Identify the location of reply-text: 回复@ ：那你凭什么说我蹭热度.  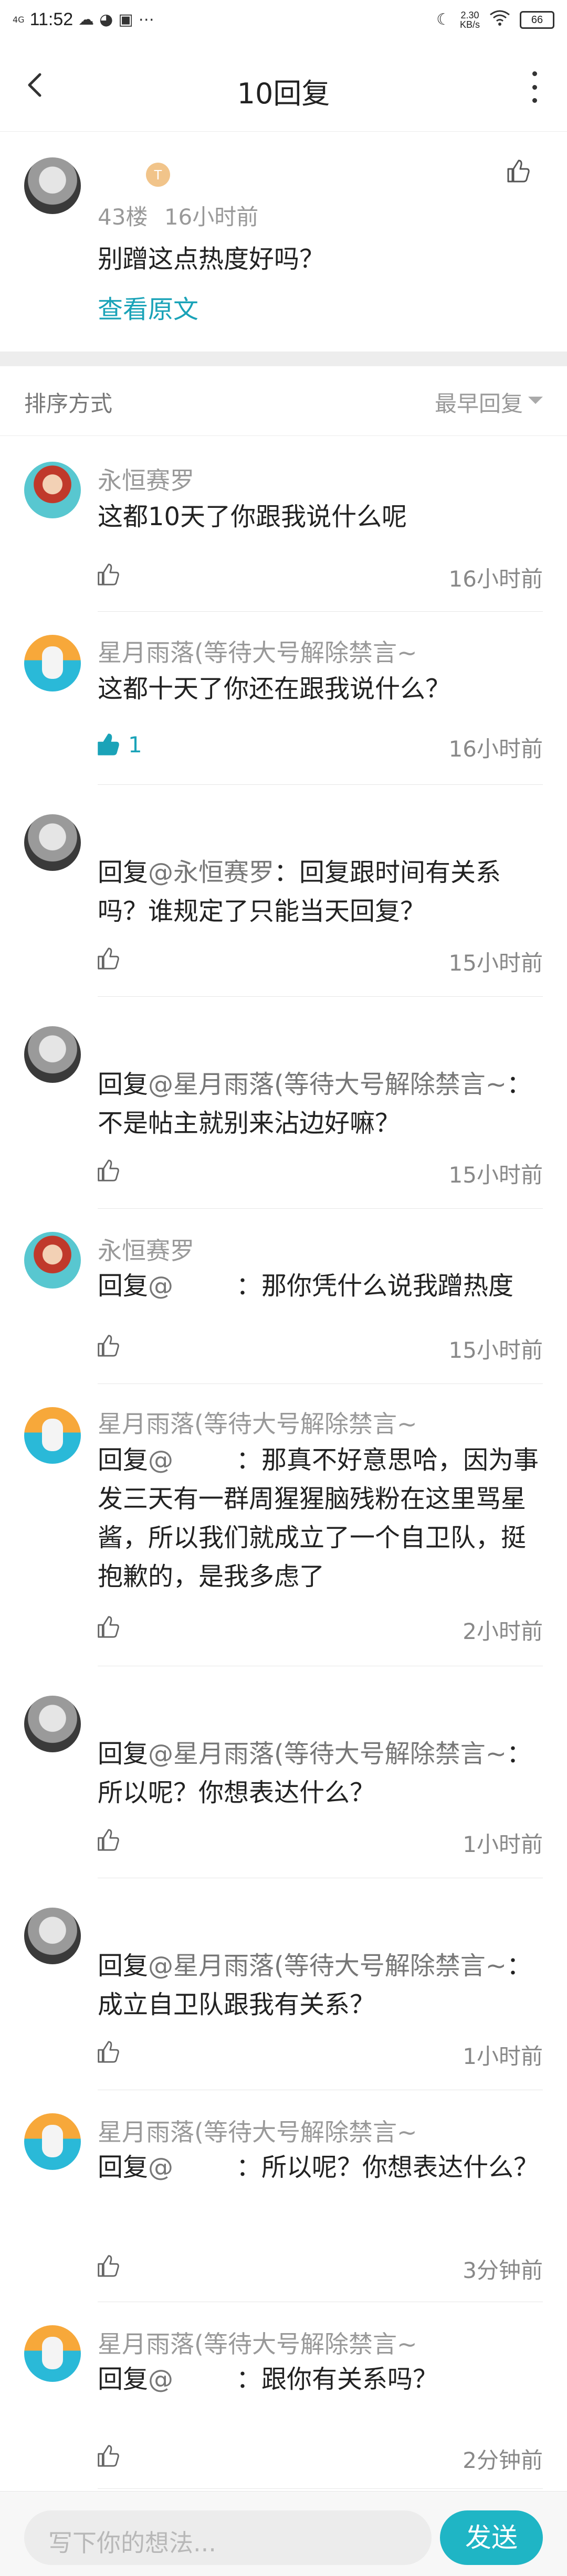
(321, 1285).